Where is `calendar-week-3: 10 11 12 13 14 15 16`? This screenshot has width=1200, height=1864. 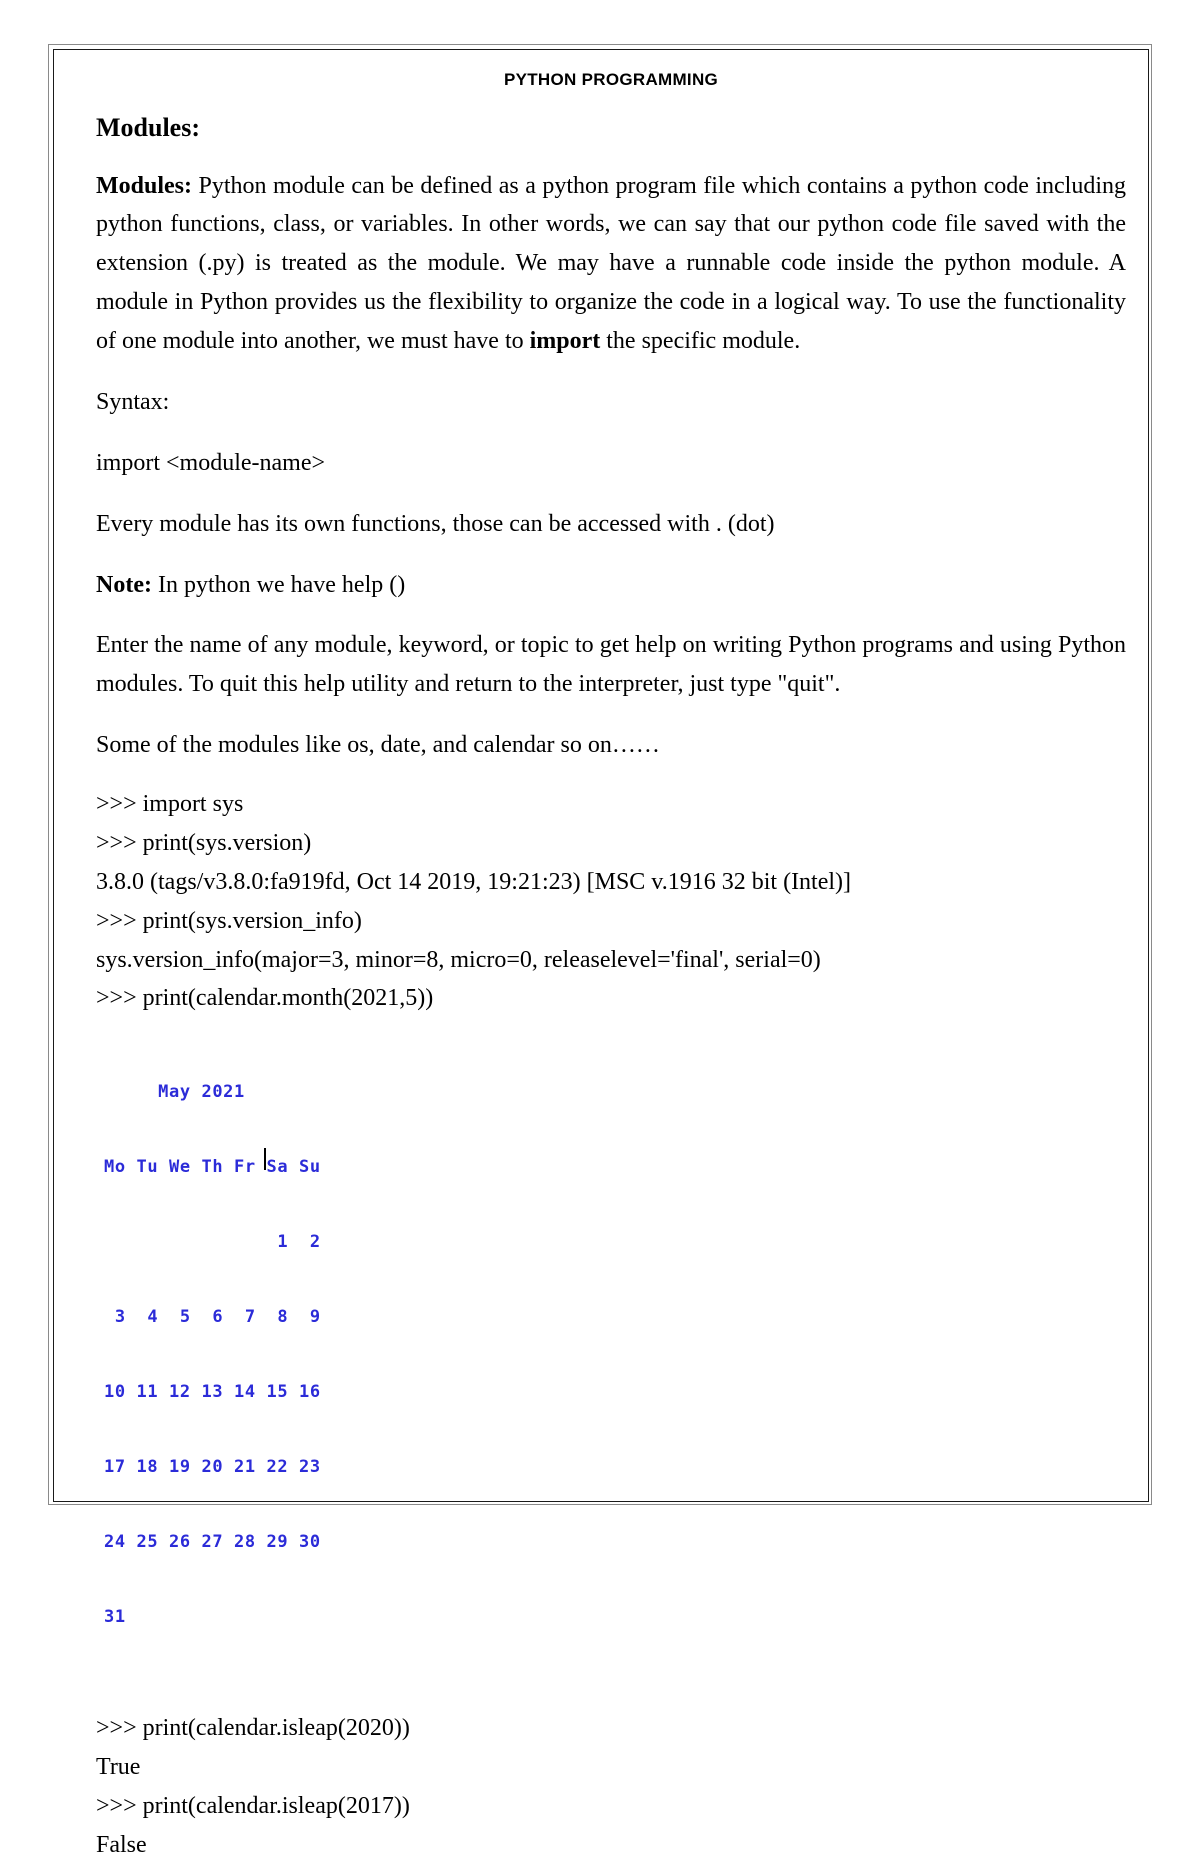
calendar-week-3: 10 11 12 13 14 15 16 is located at coordinates (212, 1392).